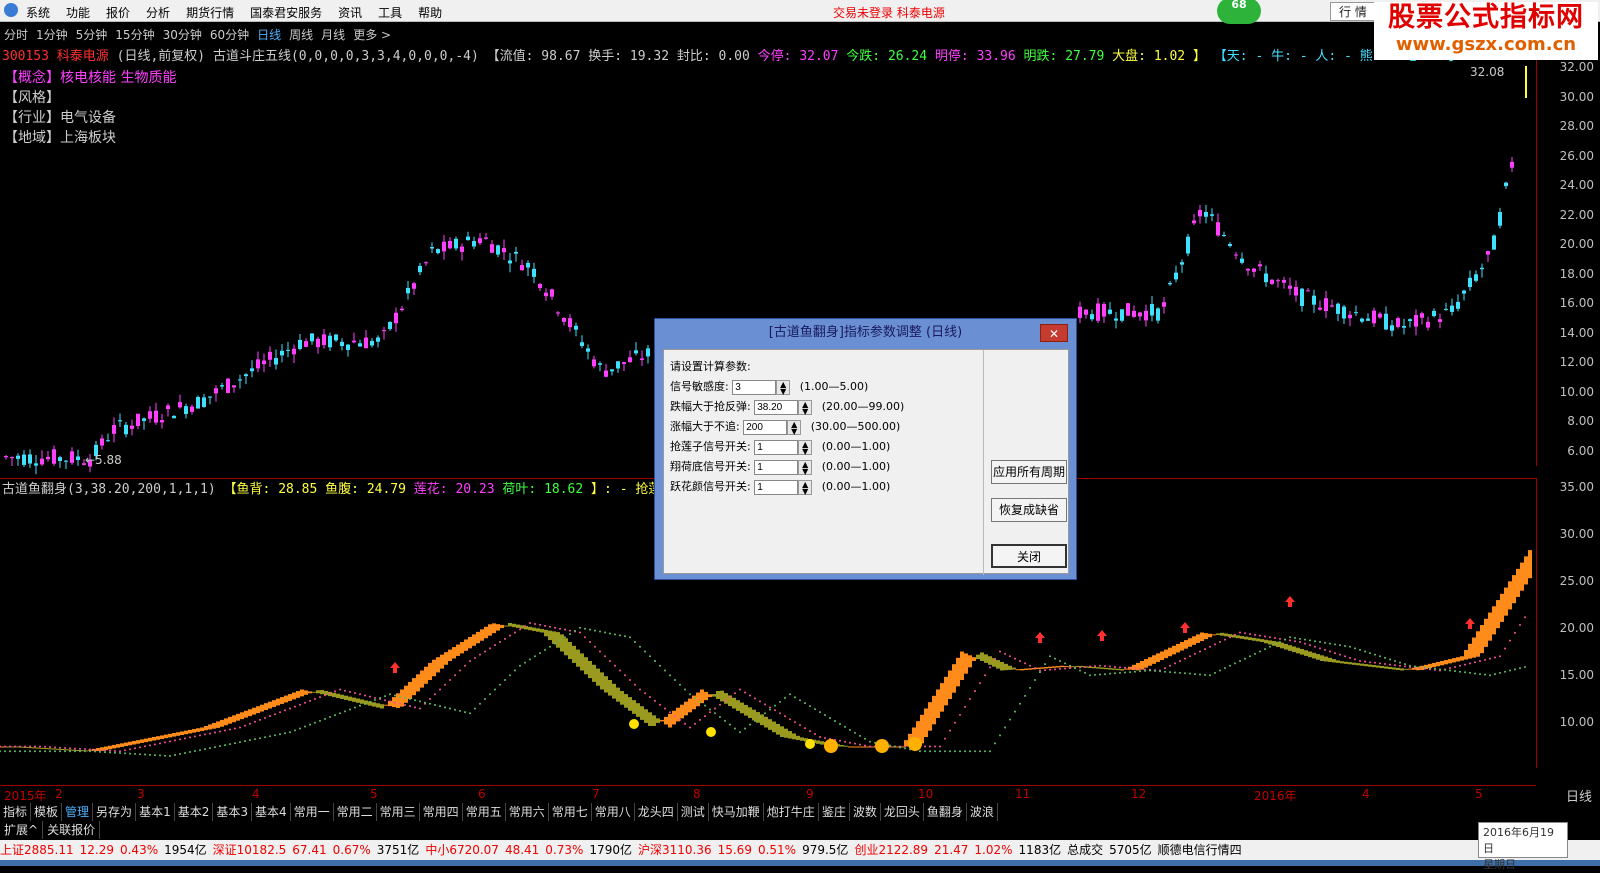  What do you see at coordinates (865, 812) in the screenshot?
I see `indicator-tab: 波数` at bounding box center [865, 812].